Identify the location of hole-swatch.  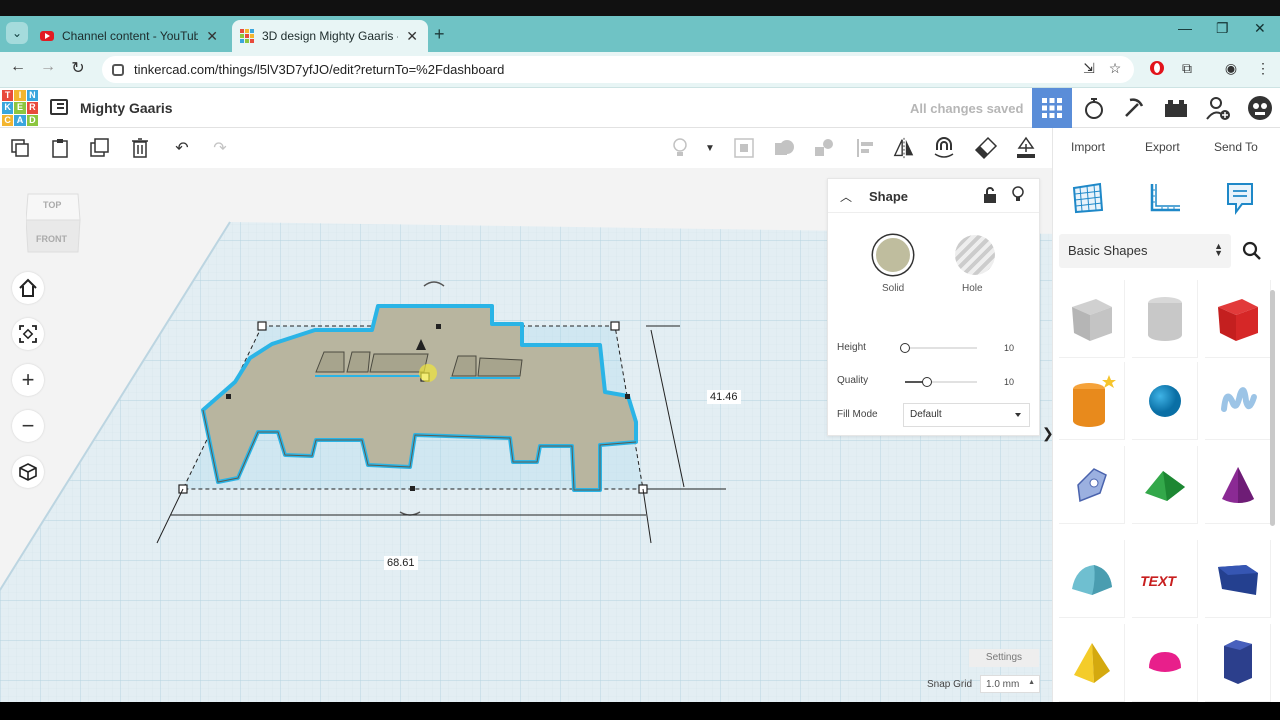
(975, 255).